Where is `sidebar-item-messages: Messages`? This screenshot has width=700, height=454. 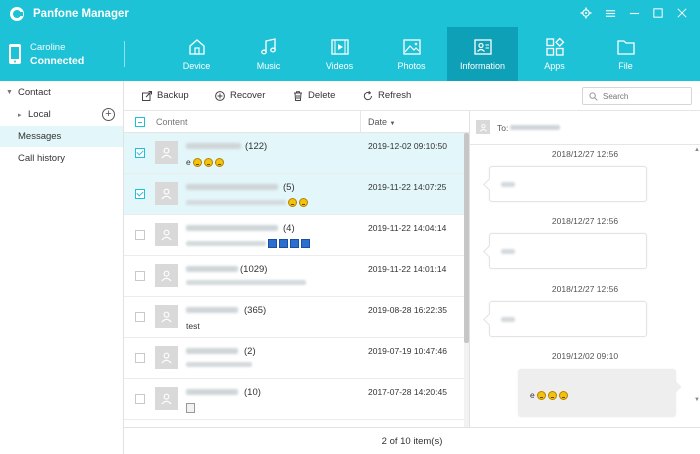 sidebar-item-messages: Messages is located at coordinates (61, 136).